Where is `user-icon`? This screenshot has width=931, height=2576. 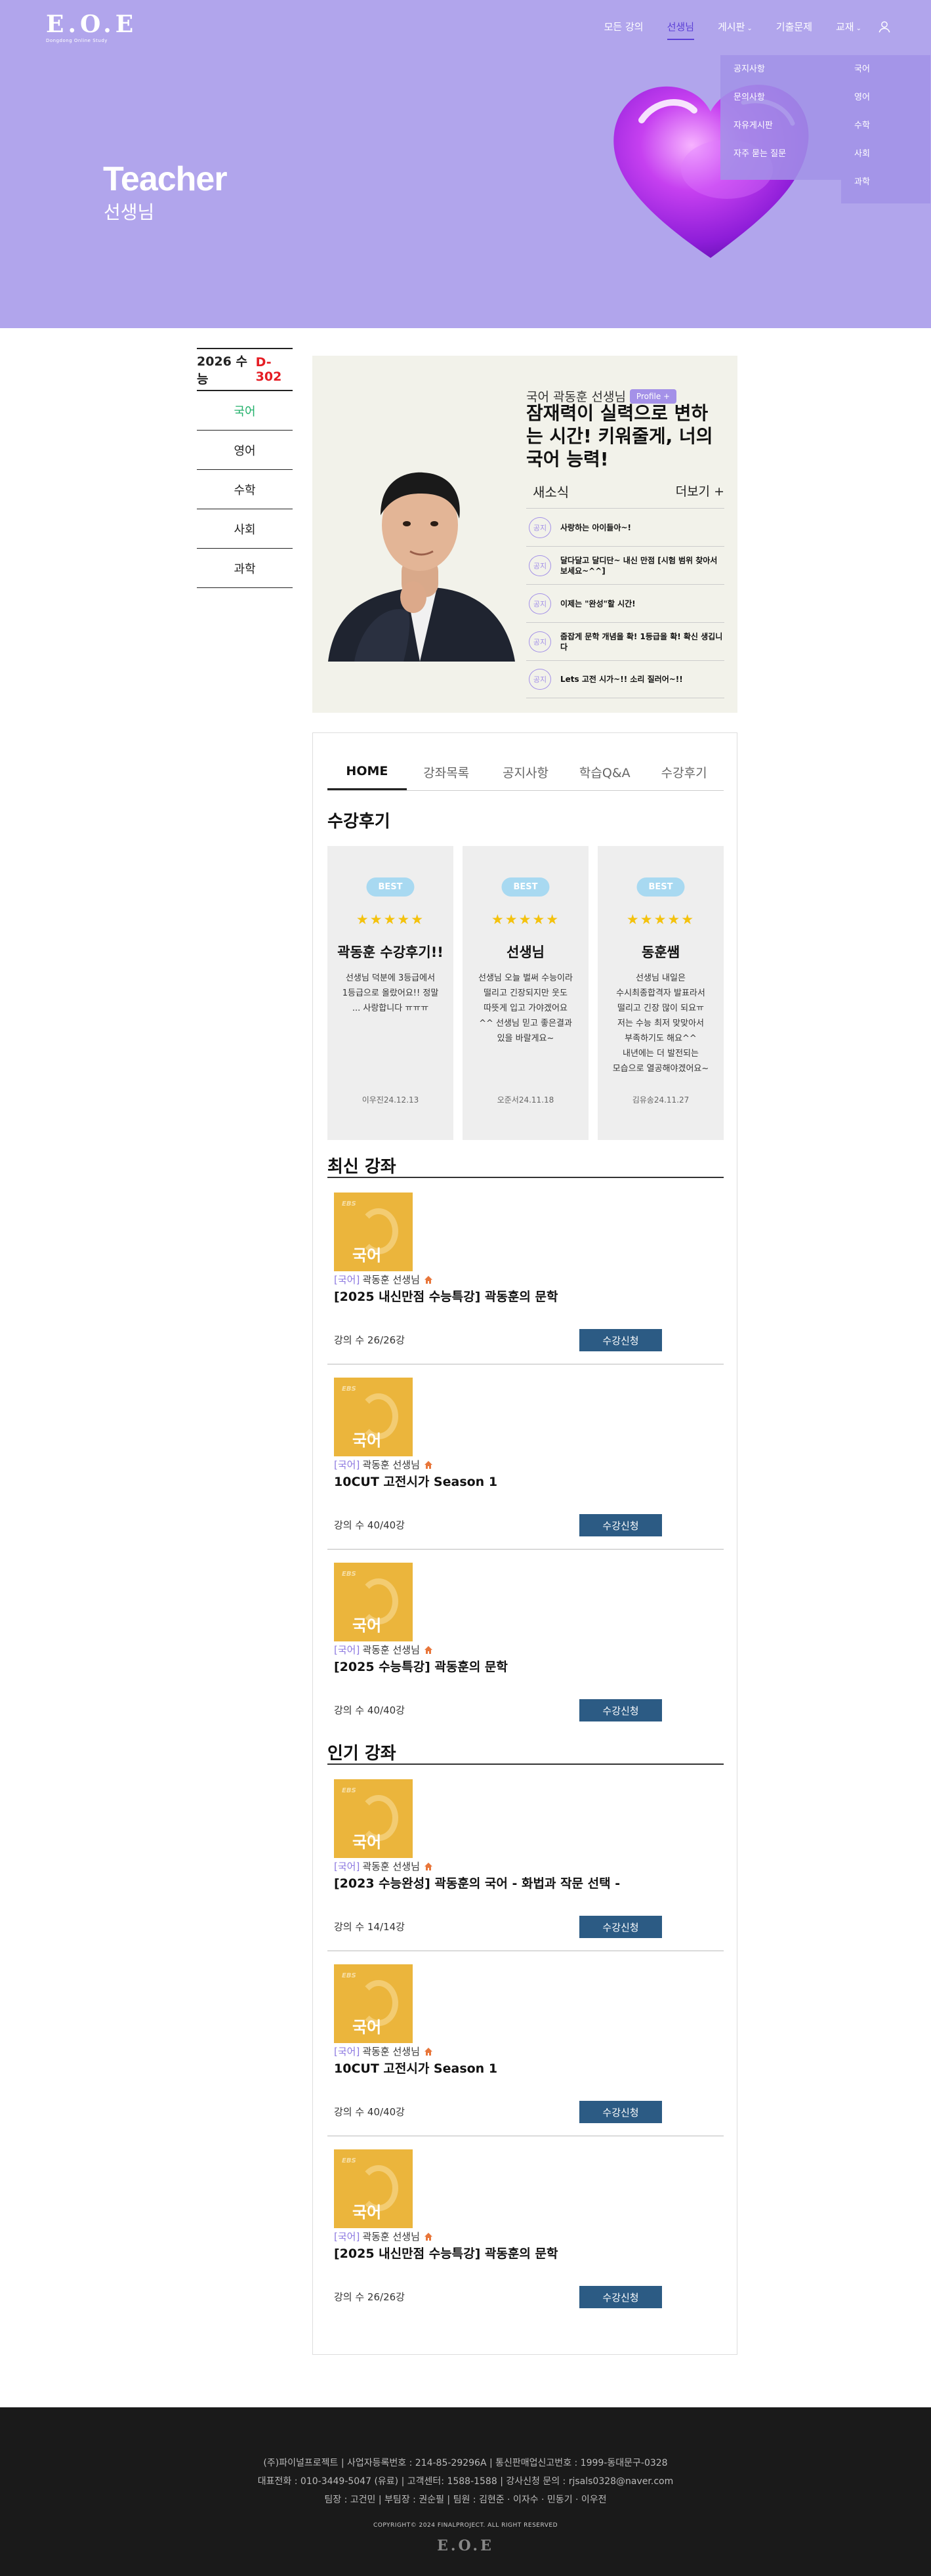 user-icon is located at coordinates (884, 27).